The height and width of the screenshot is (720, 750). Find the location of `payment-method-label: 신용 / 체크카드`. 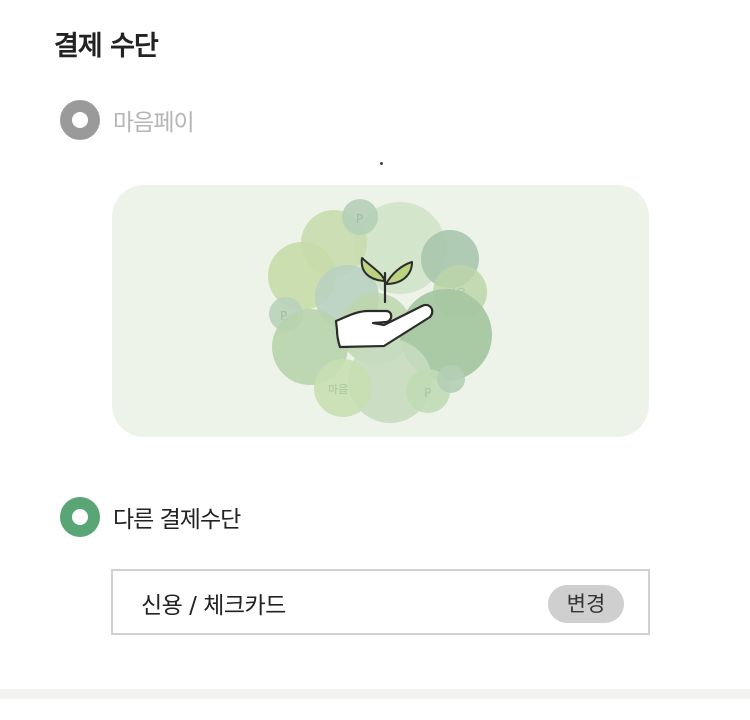

payment-method-label: 신용 / 체크카드 is located at coordinates (213, 606).